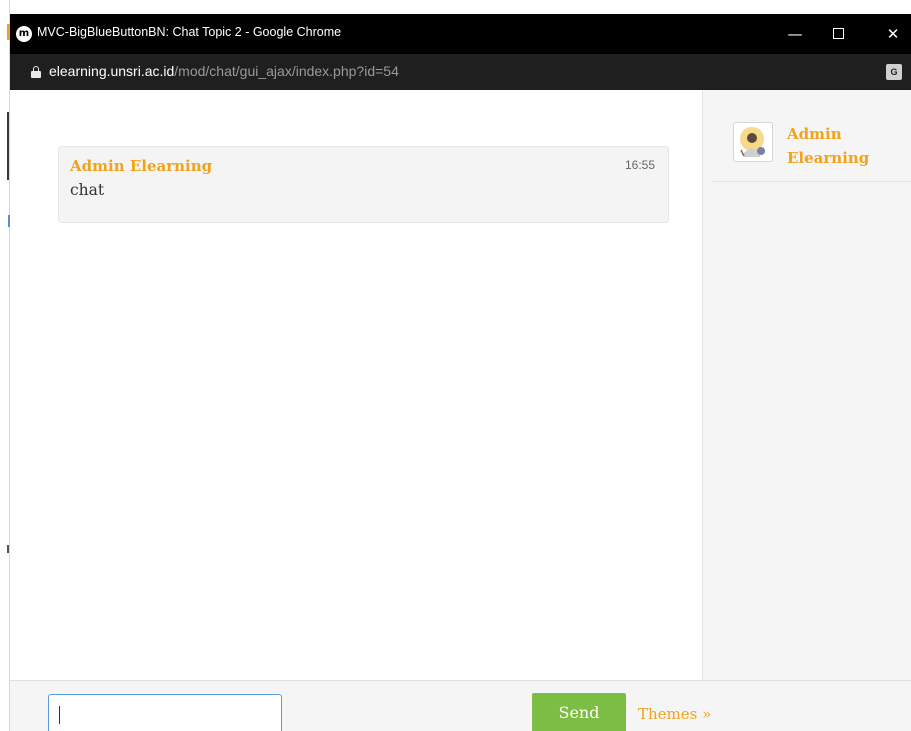  I want to click on user-list-item: Admin Elearning, so click(811, 146).